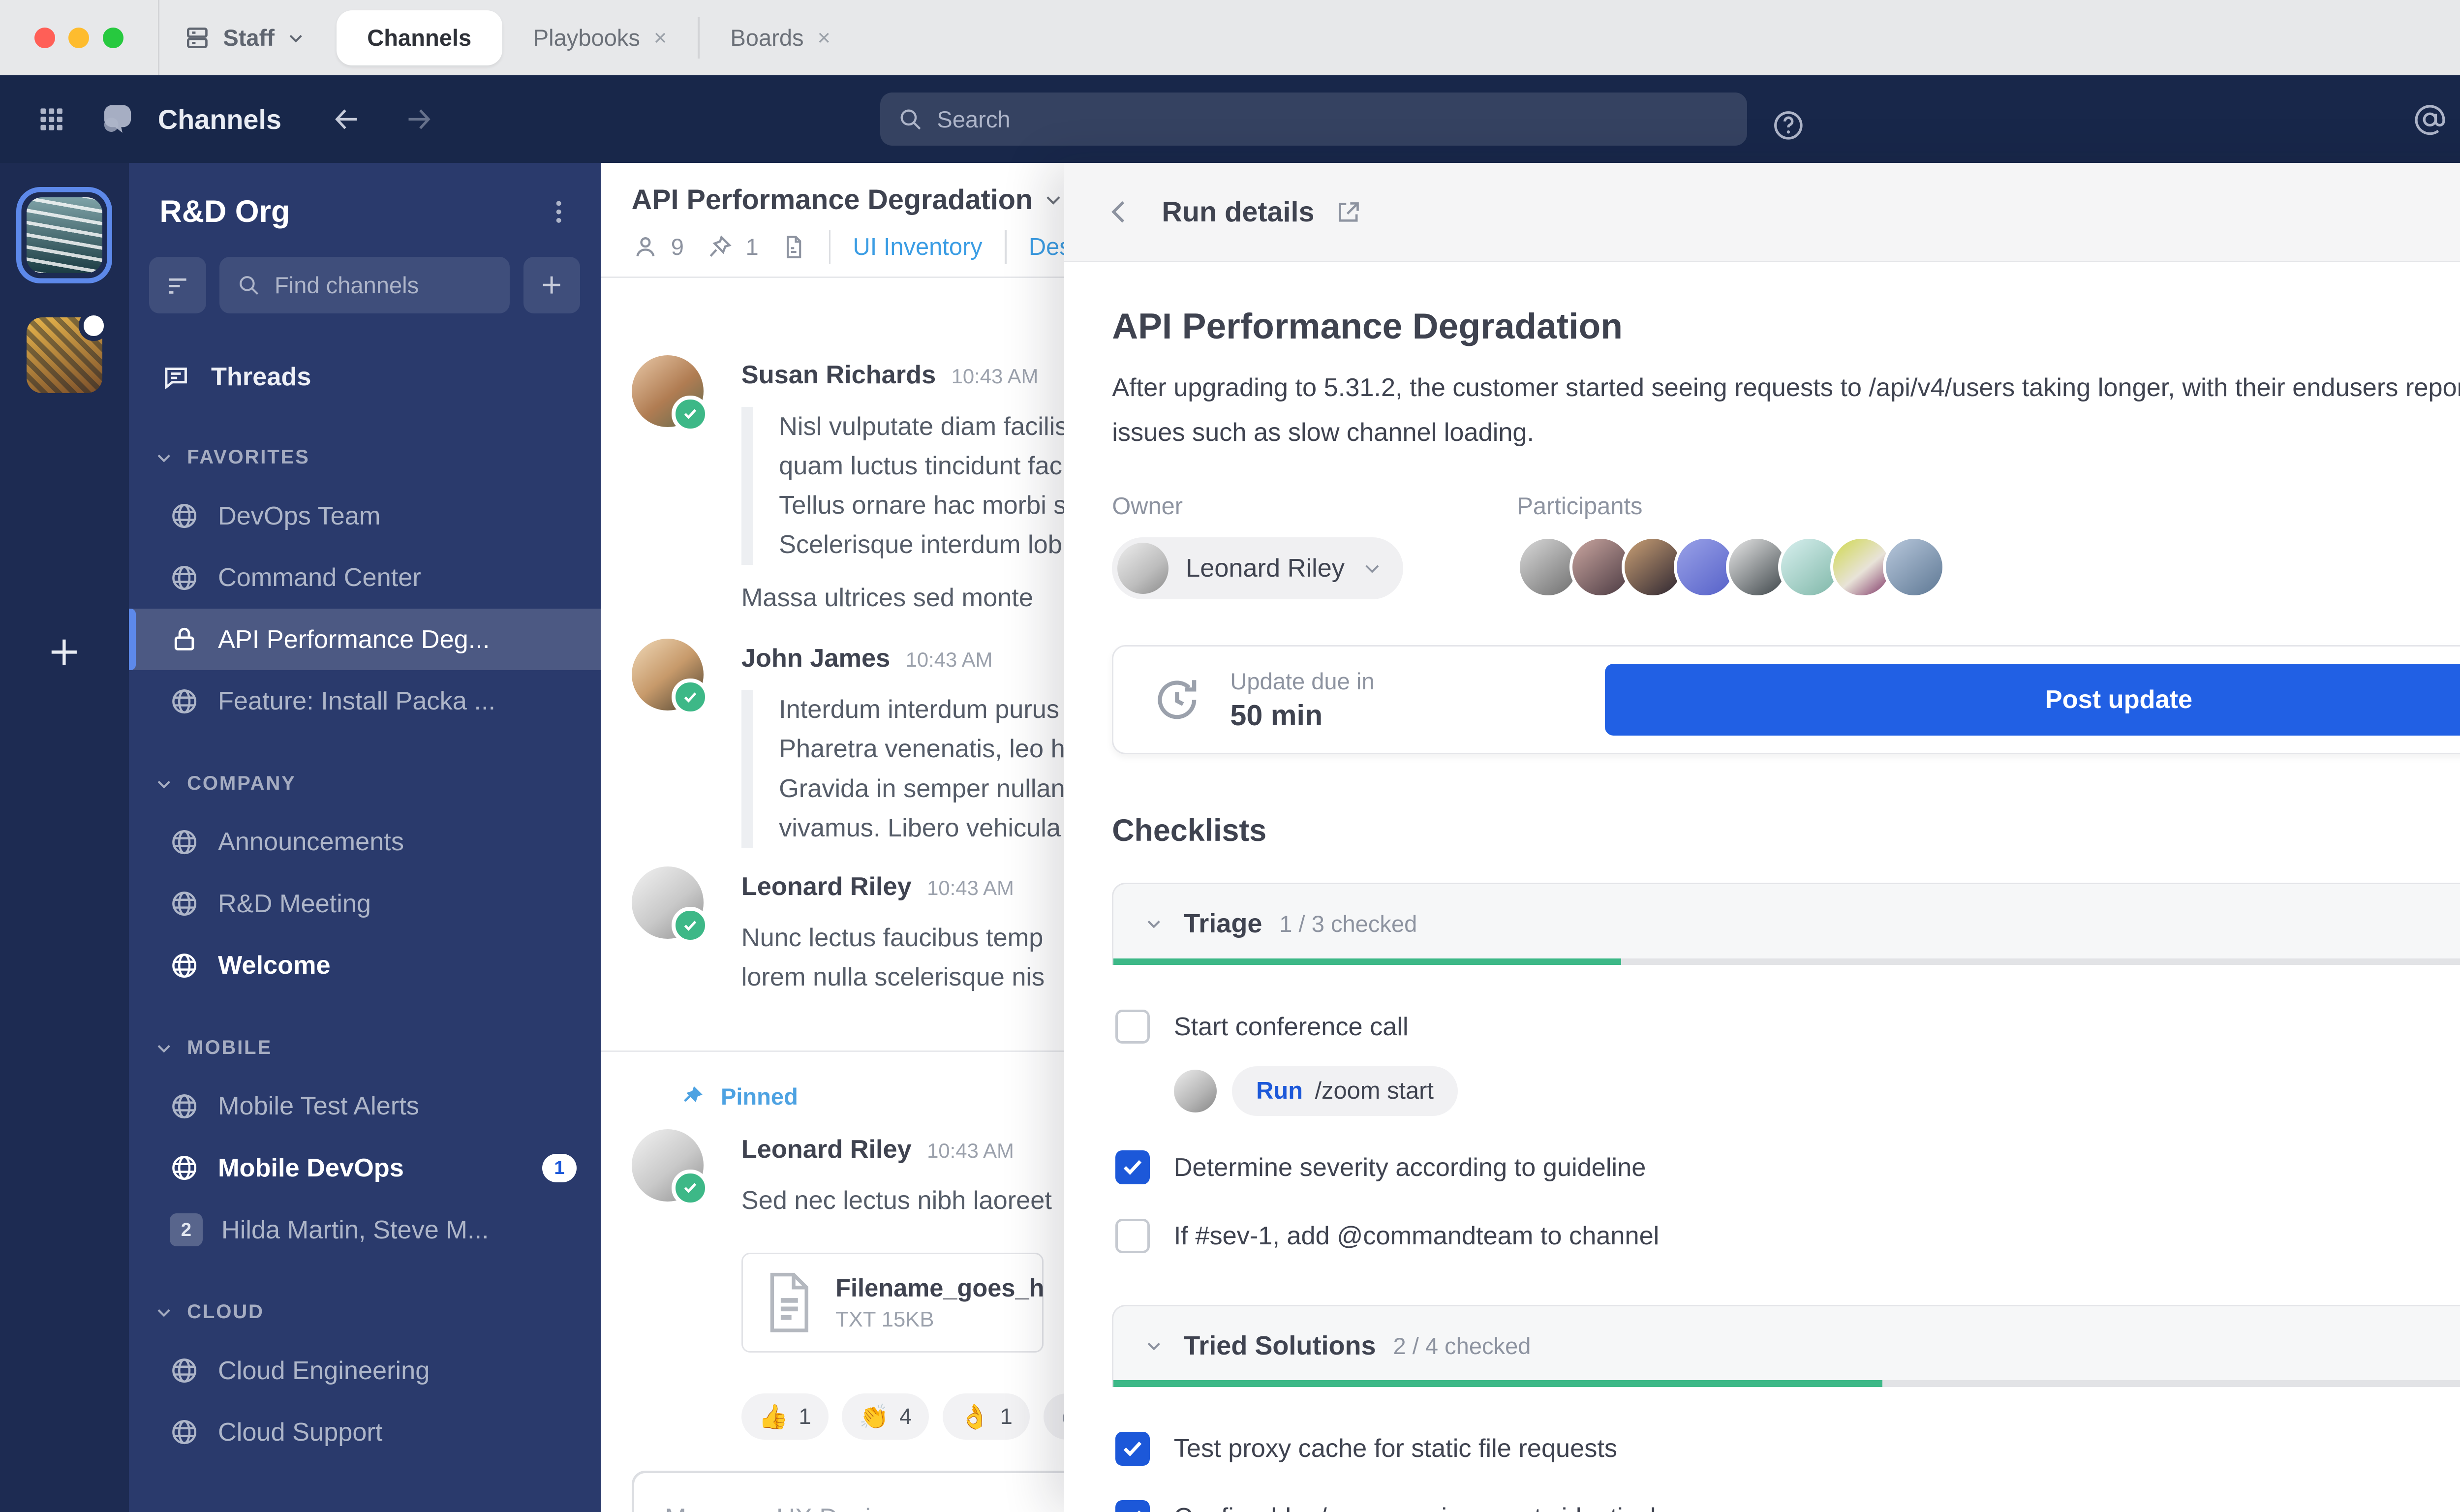 The height and width of the screenshot is (1512, 2460). What do you see at coordinates (2430, 119) in the screenshot?
I see `mentions-icon` at bounding box center [2430, 119].